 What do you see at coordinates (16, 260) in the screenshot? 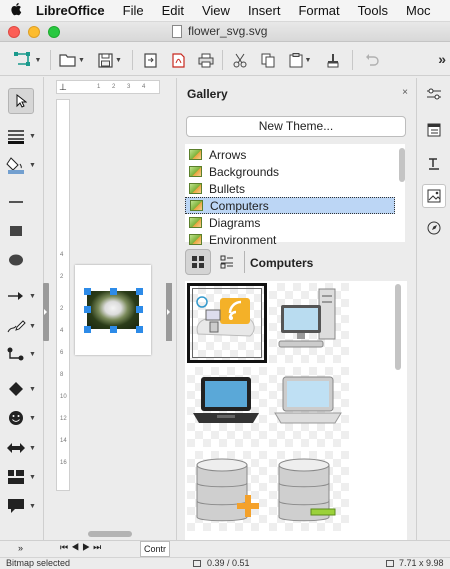
I see `ellipse-icon` at bounding box center [16, 260].